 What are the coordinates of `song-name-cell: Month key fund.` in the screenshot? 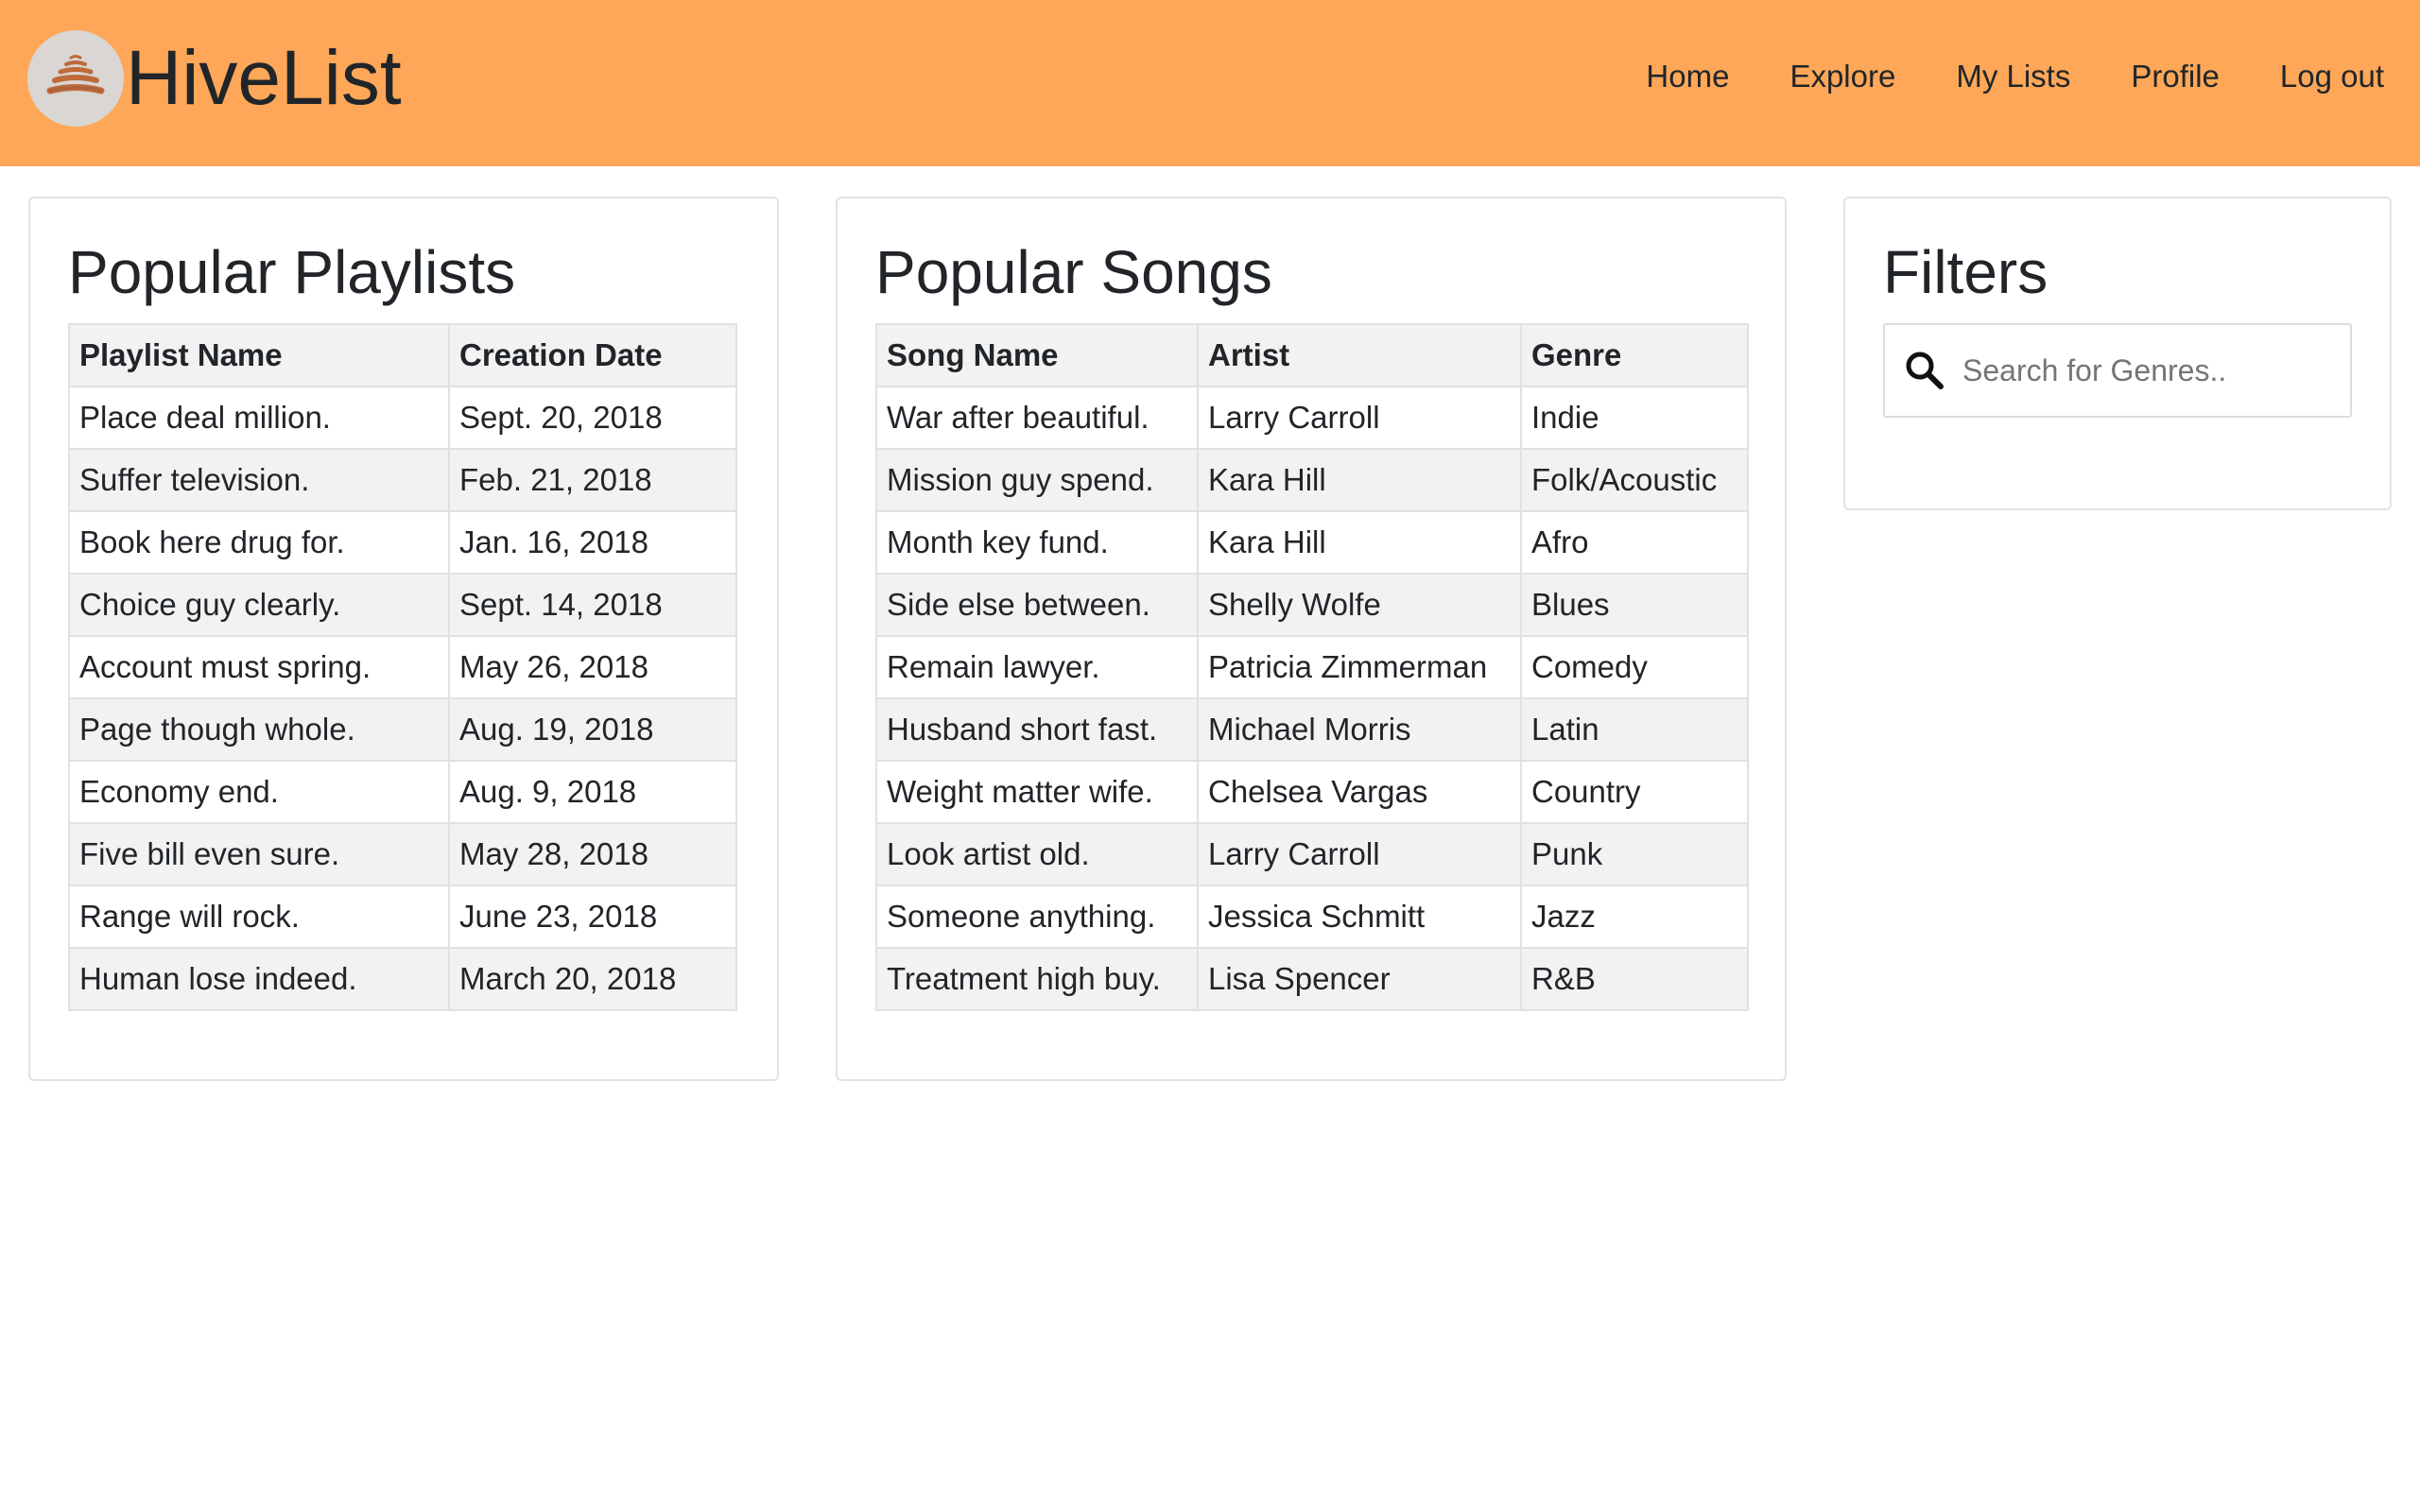 It's located at (1037, 542).